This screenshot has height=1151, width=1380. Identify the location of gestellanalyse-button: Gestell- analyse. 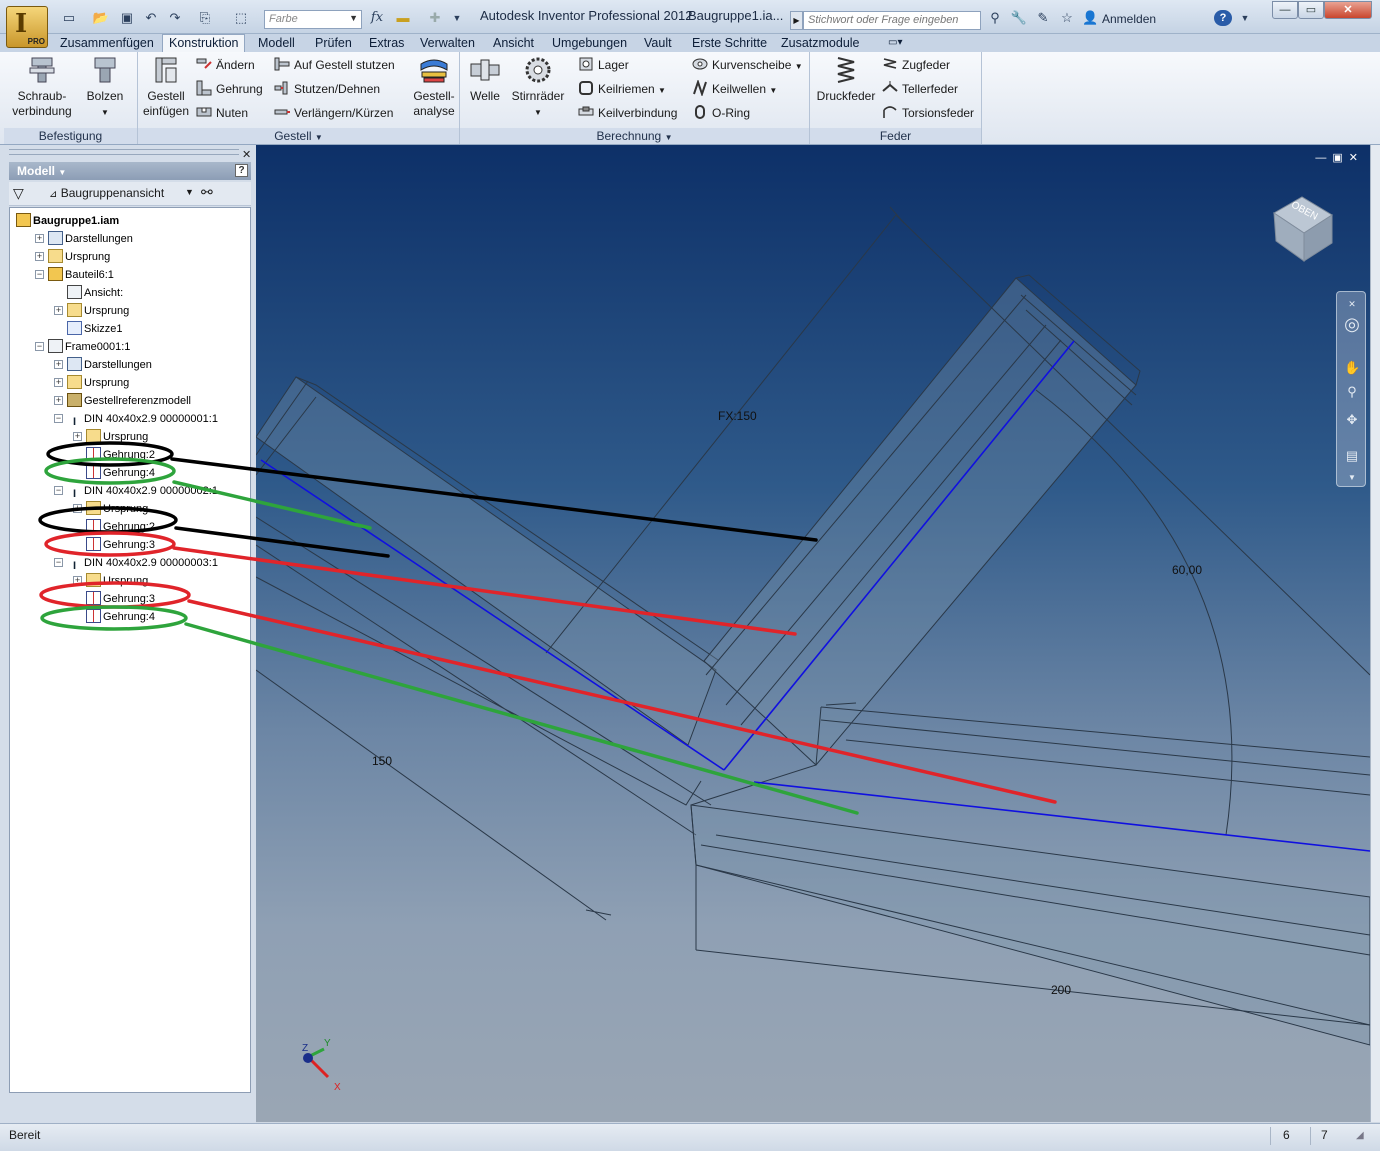
(434, 86).